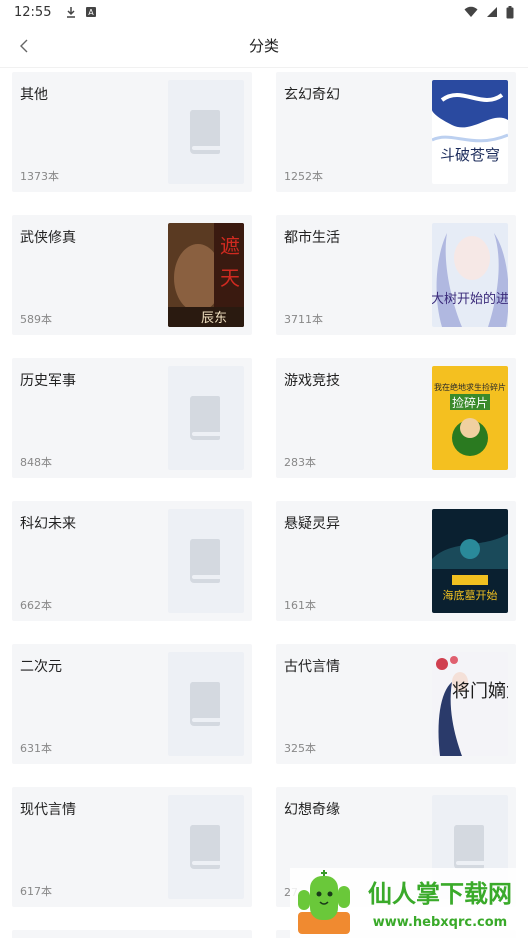 The height and width of the screenshot is (938, 528). Describe the element at coordinates (48, 810) in the screenshot. I see `category-name: 现代言情` at that location.